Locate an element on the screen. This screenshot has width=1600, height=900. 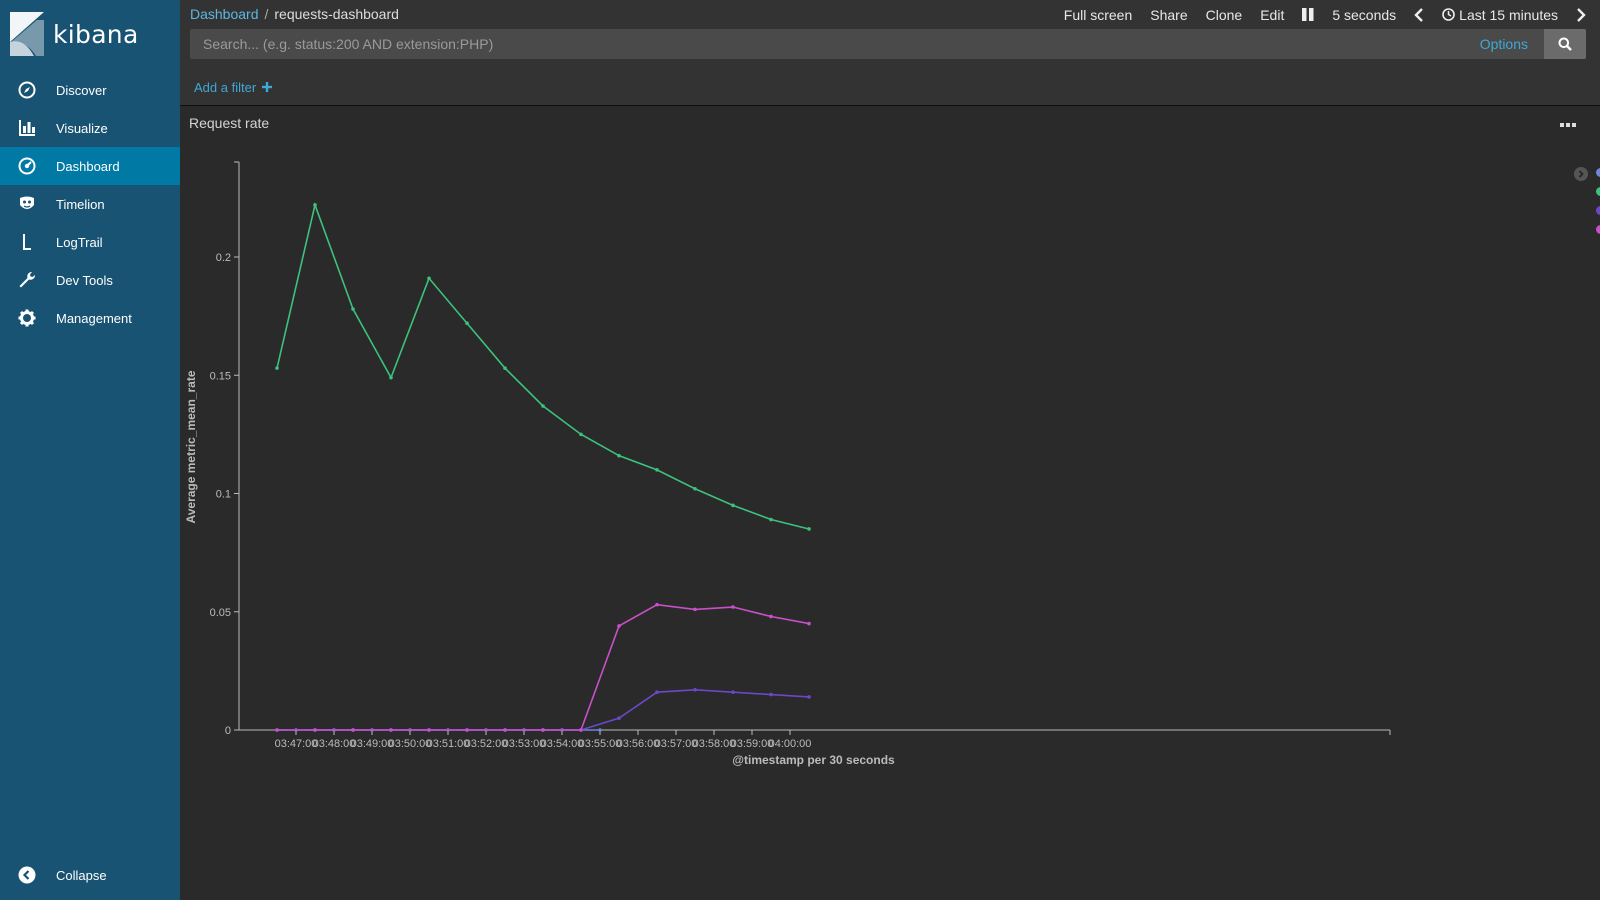
x-tick-label: 03:53:00 is located at coordinates (524, 744).